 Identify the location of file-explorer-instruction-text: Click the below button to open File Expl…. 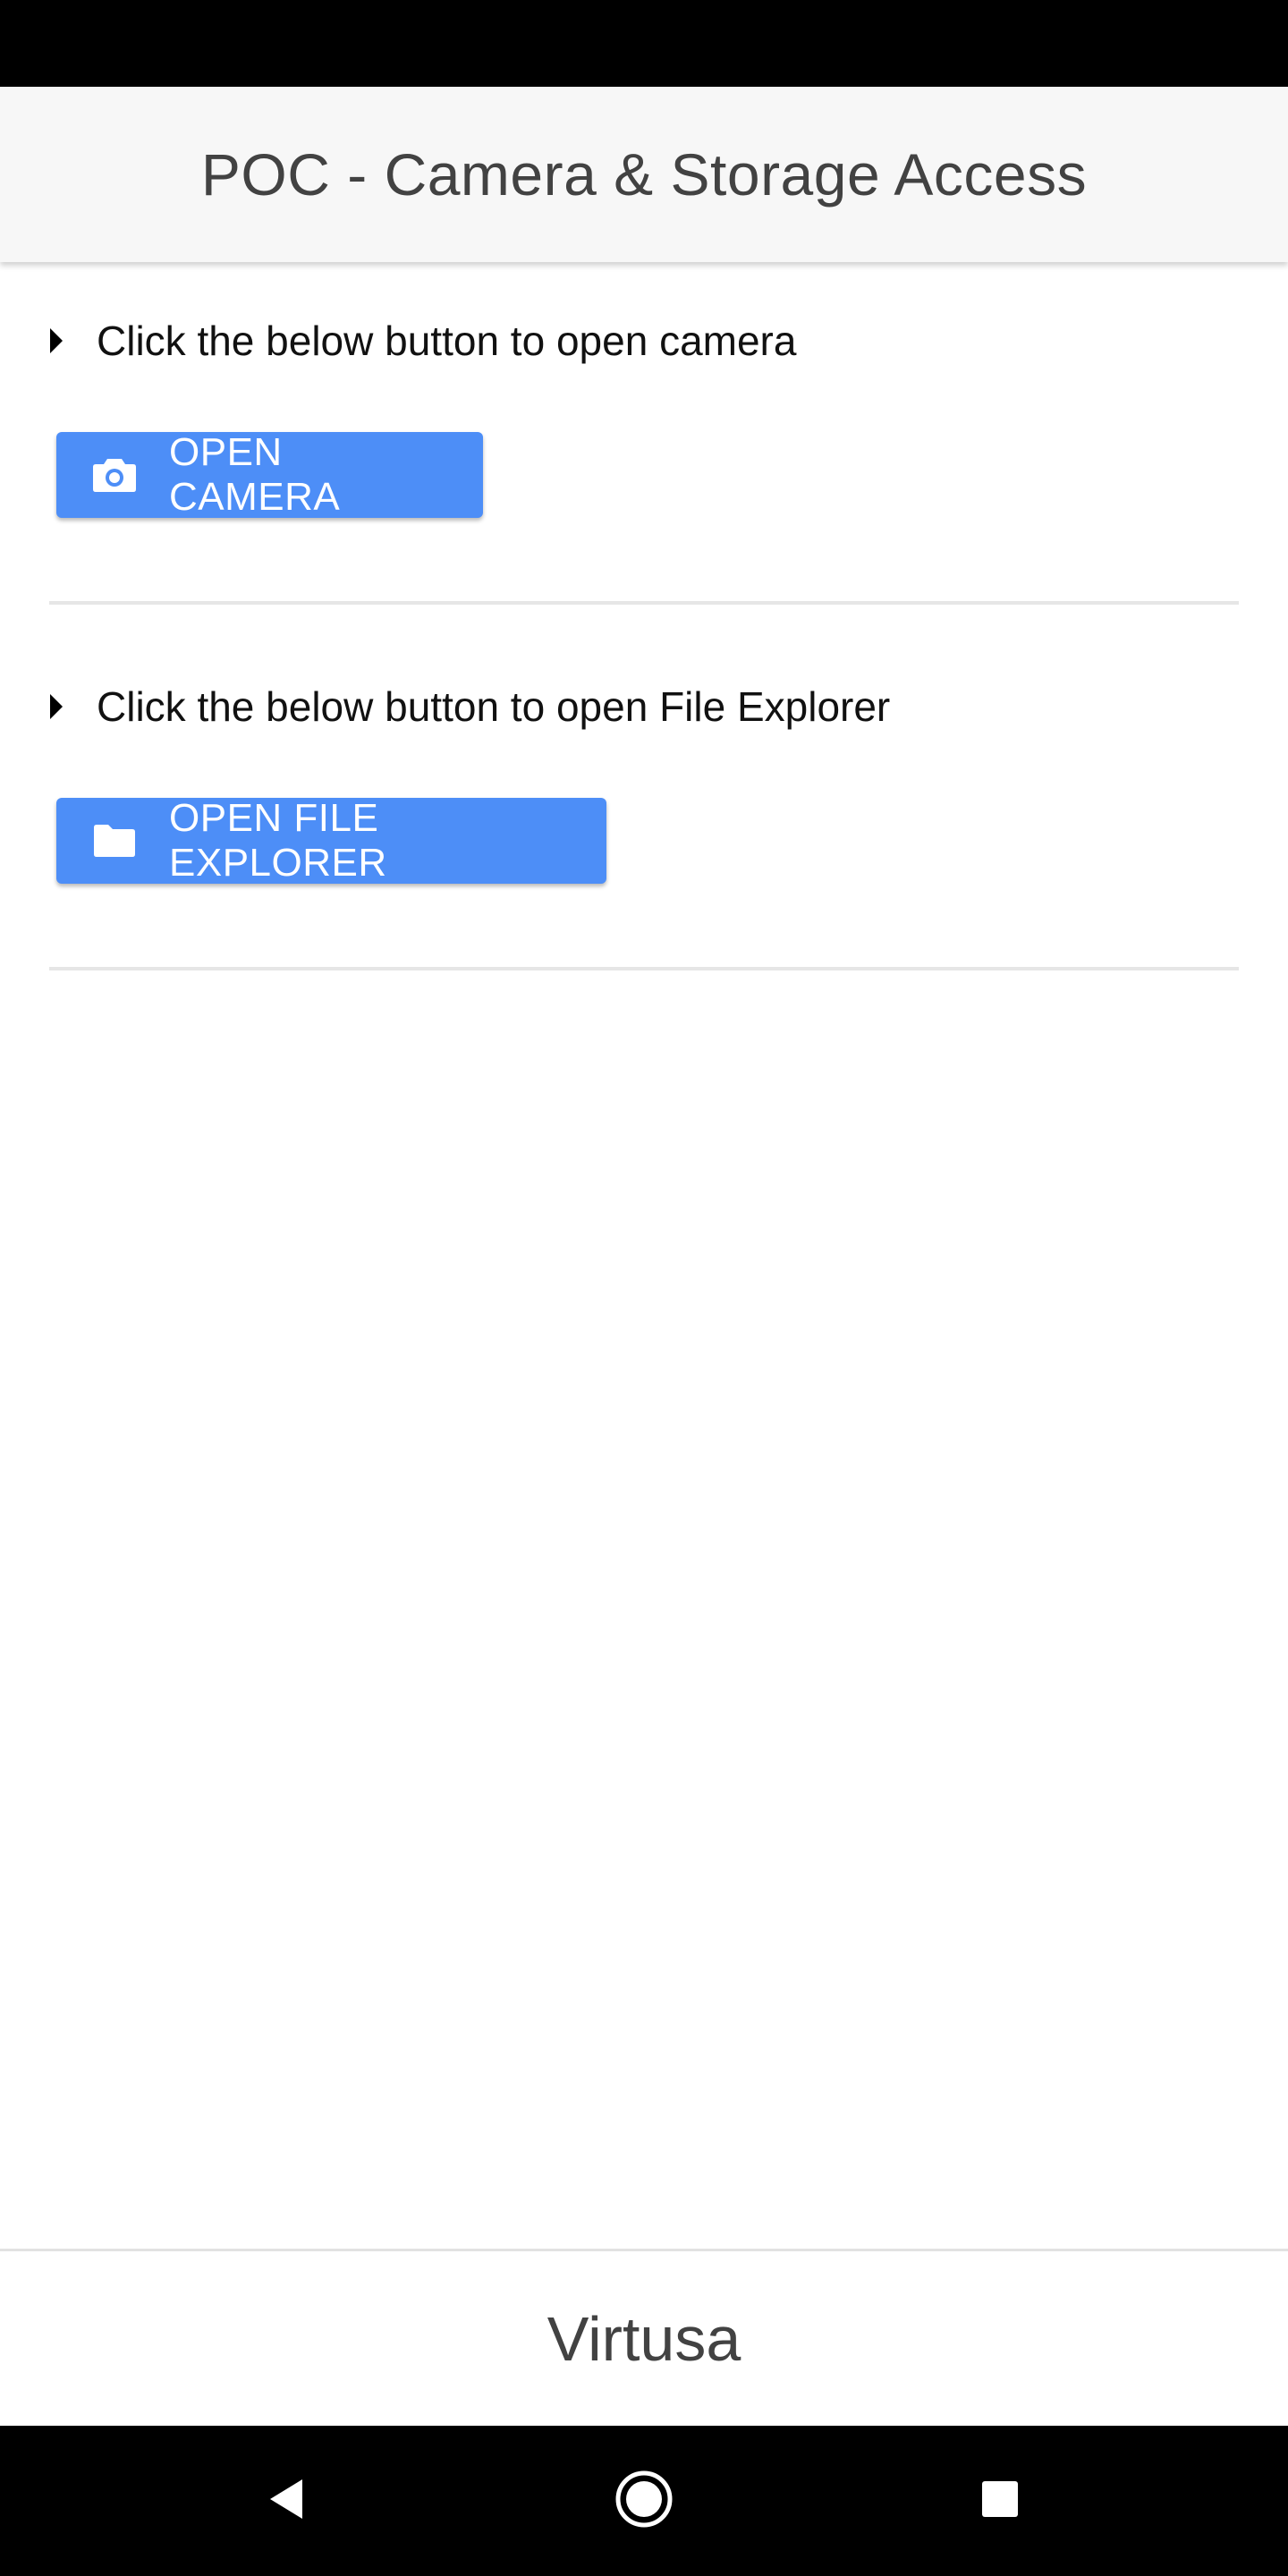
(494, 706).